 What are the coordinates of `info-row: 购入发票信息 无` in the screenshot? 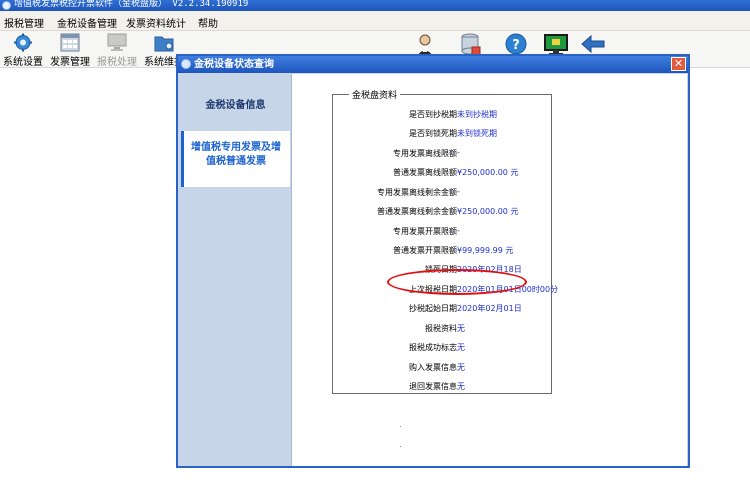 It's located at (443, 369).